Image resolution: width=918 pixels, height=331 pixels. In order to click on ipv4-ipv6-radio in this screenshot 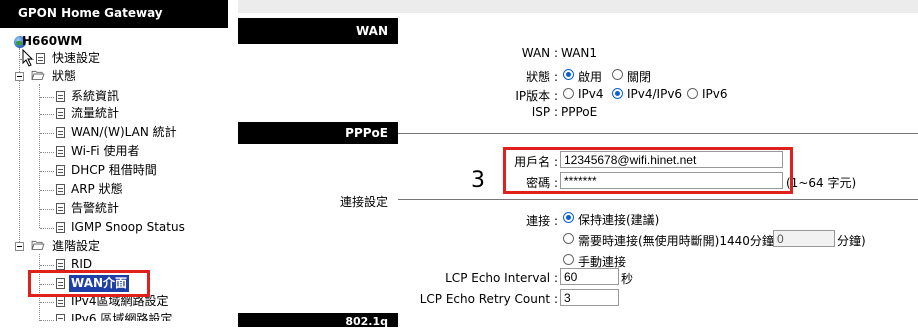, I will do `click(617, 93)`.